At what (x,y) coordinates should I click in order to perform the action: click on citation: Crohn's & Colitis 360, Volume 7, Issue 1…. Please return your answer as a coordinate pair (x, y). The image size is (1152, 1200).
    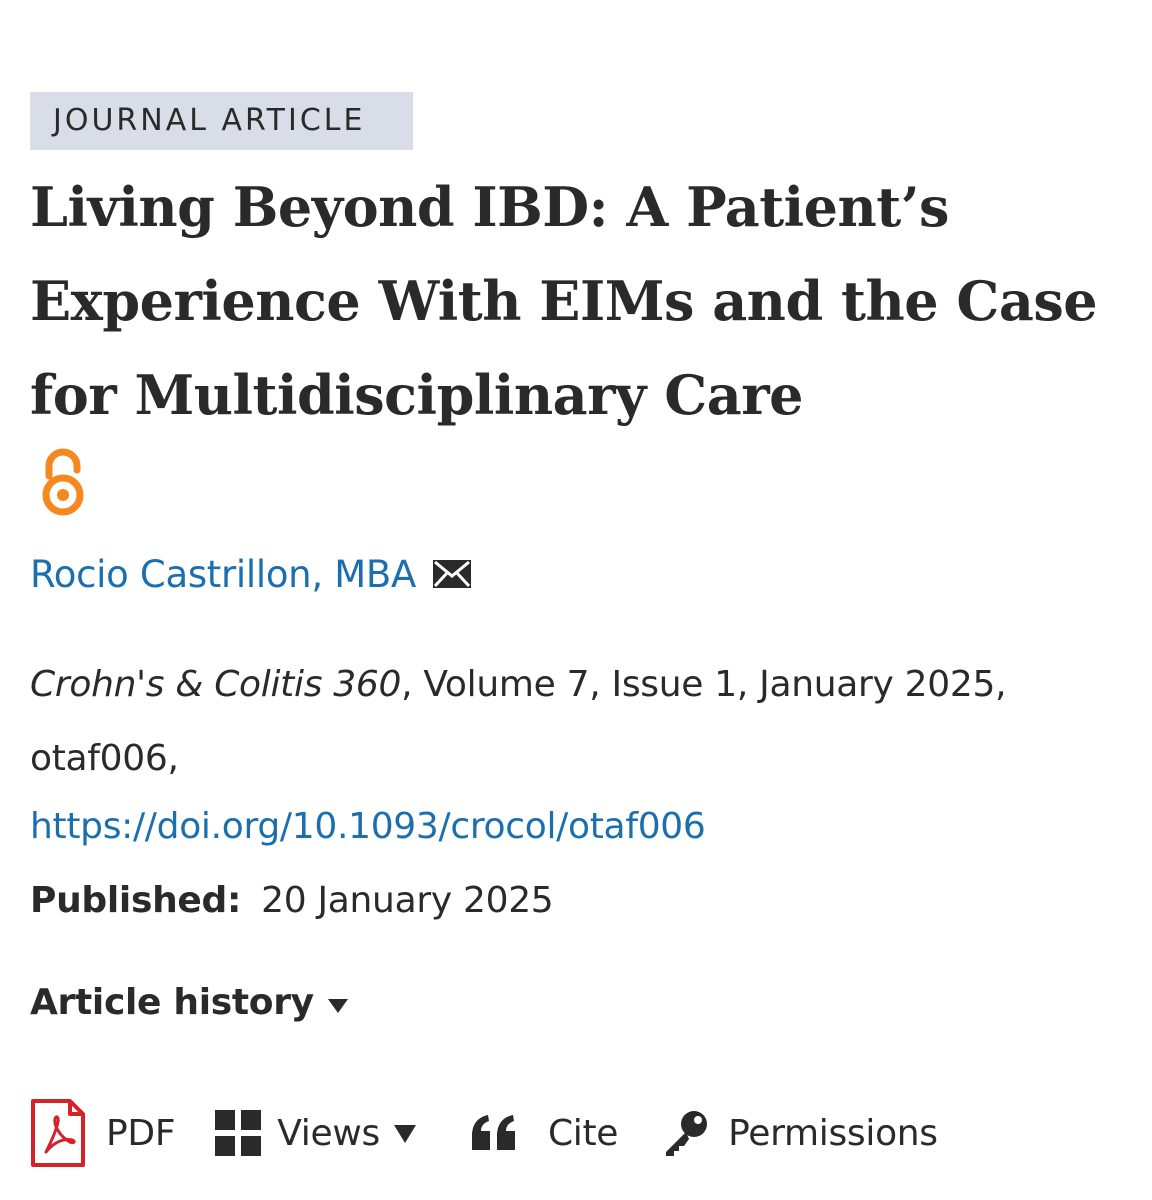
    Looking at the image, I should click on (575, 722).